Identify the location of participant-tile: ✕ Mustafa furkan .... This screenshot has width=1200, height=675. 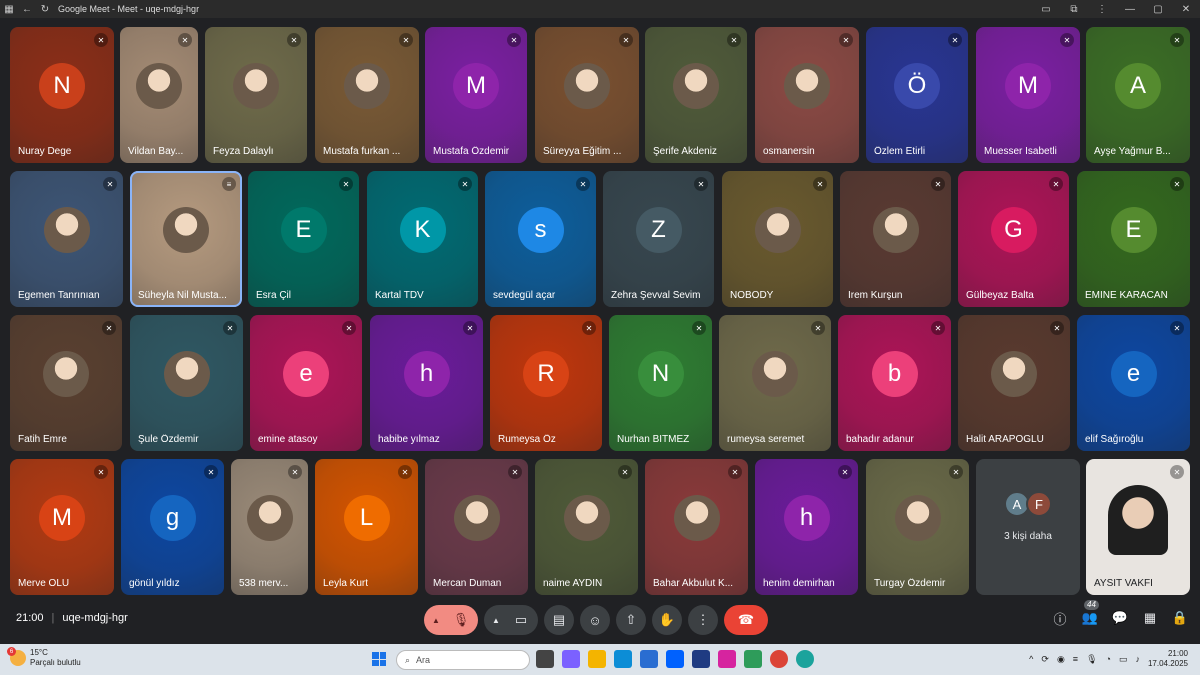
(367, 95).